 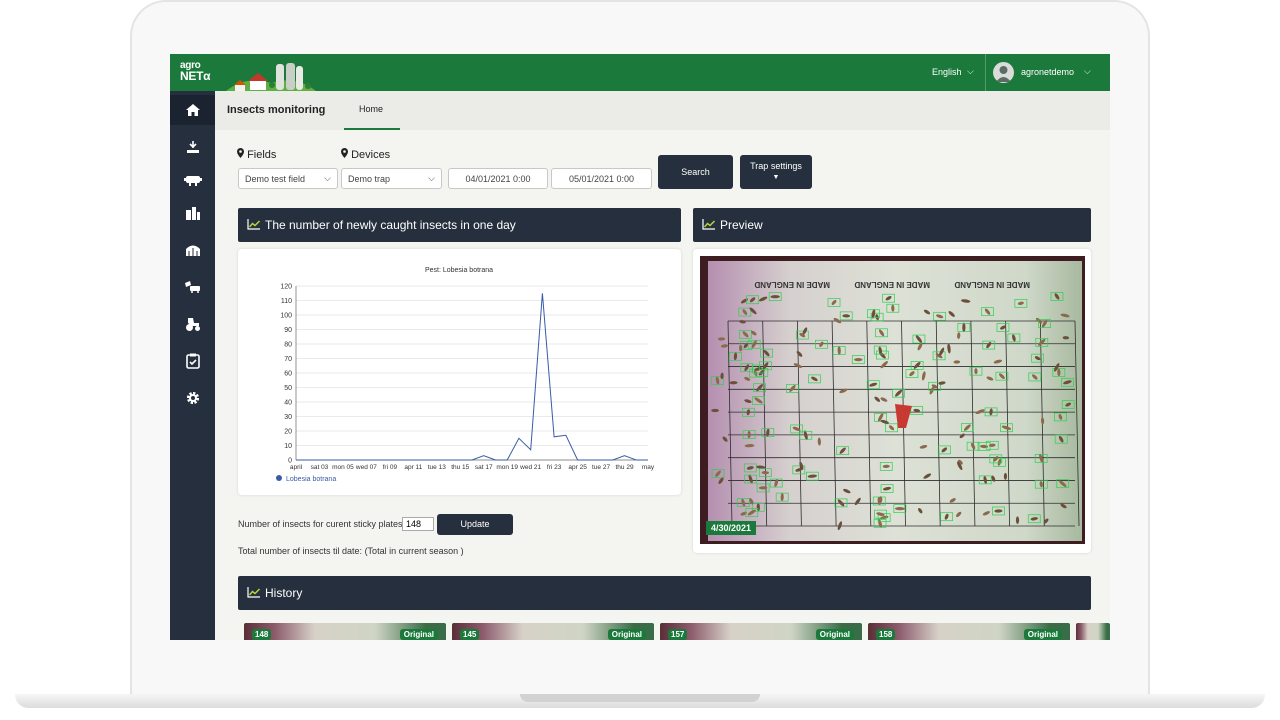 What do you see at coordinates (284, 593) in the screenshot?
I see `history-panel-title: History` at bounding box center [284, 593].